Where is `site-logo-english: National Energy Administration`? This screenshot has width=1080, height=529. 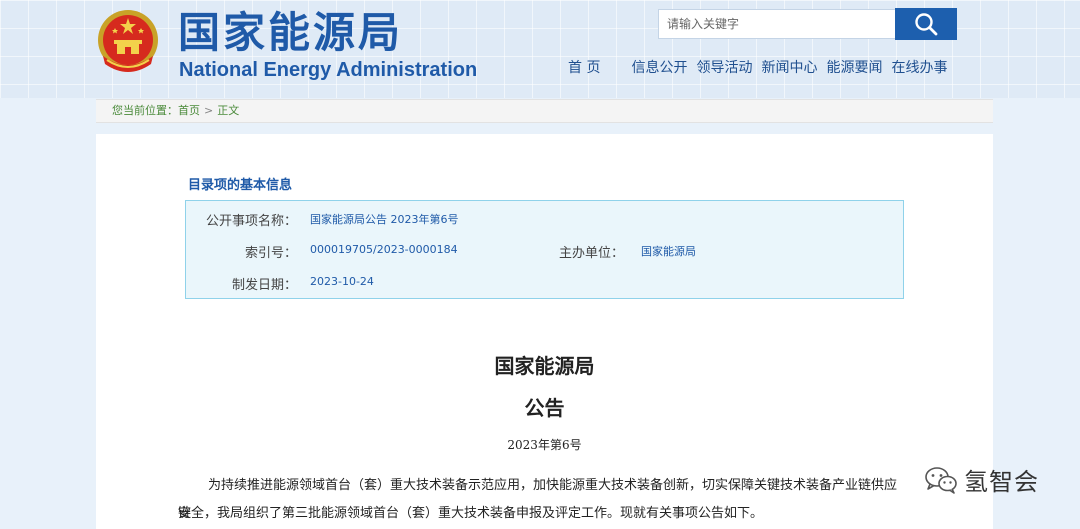 site-logo-english: National Energy Administration is located at coordinates (328, 70).